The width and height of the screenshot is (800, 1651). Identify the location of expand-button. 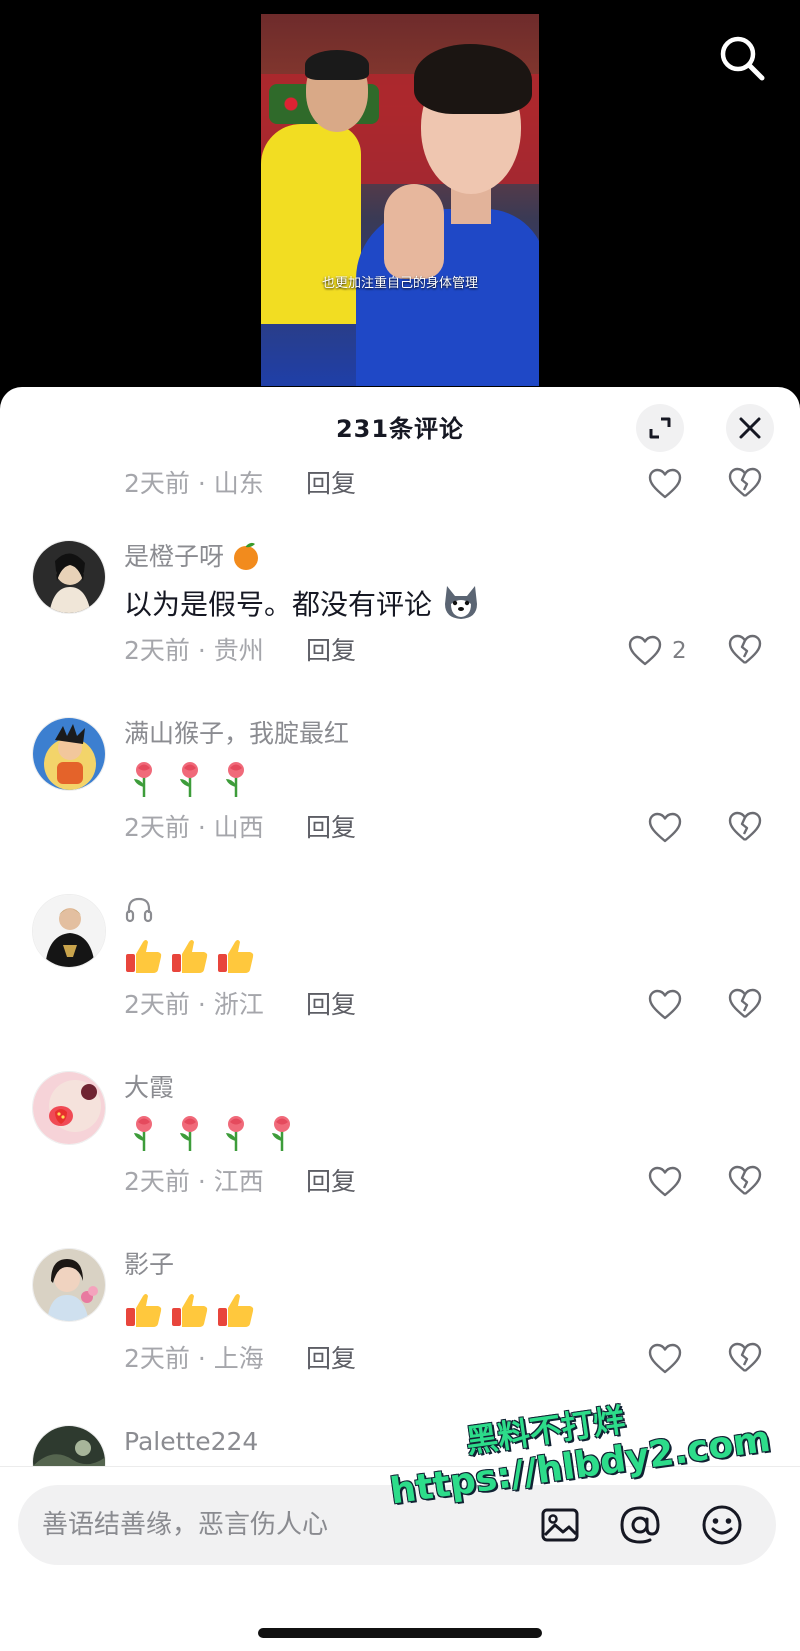
(660, 428).